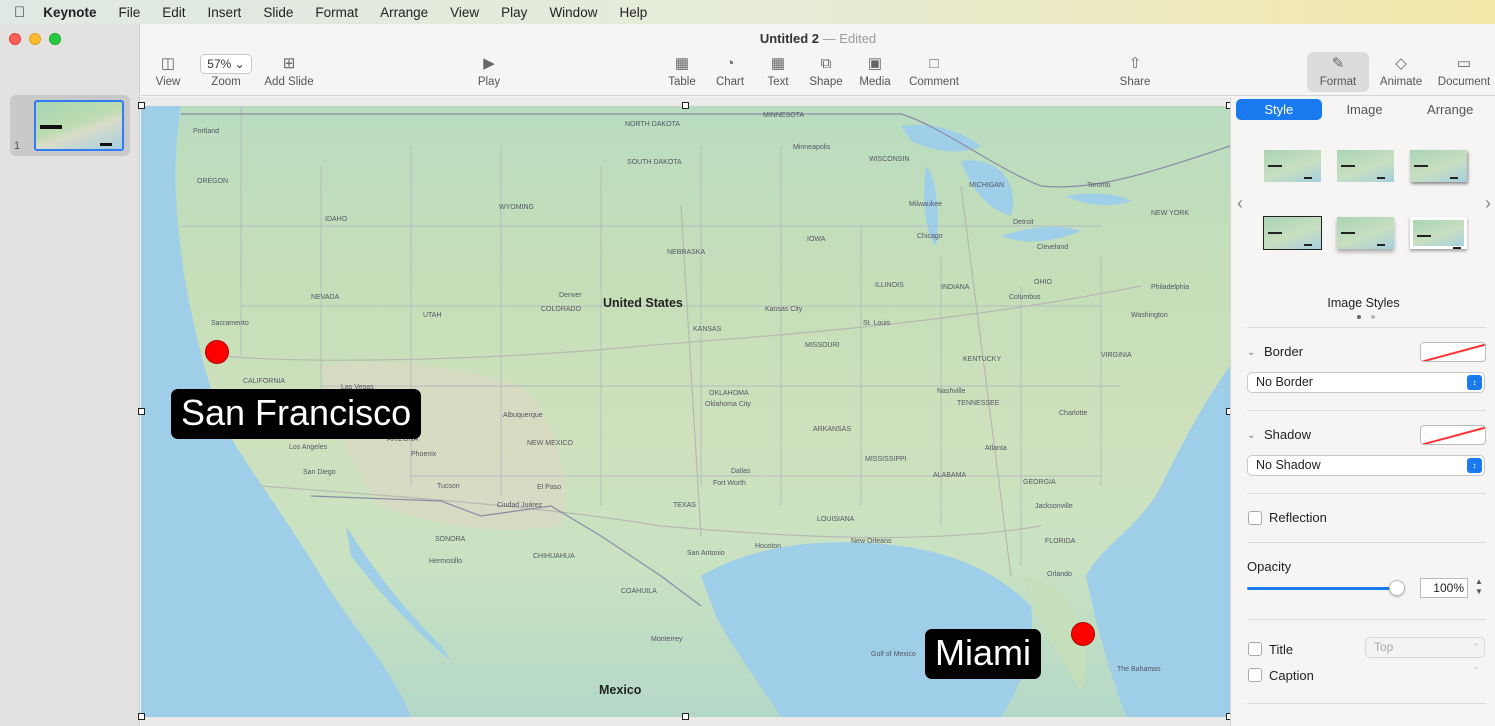  Describe the element at coordinates (226, 64) in the screenshot. I see `zoom-select: 57% ⌄` at that location.